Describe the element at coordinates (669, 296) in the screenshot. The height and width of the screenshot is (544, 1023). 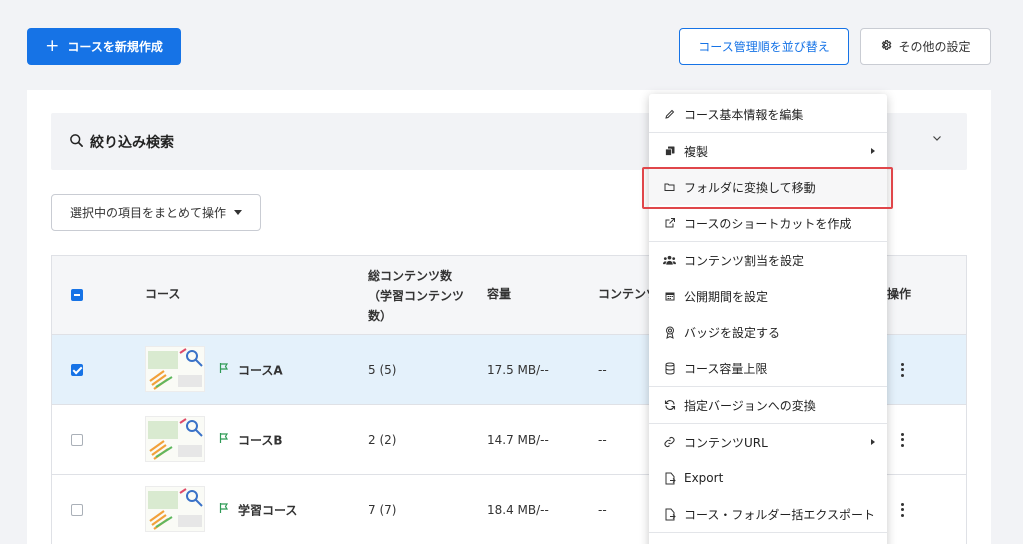
I see `calendar-icon` at that location.